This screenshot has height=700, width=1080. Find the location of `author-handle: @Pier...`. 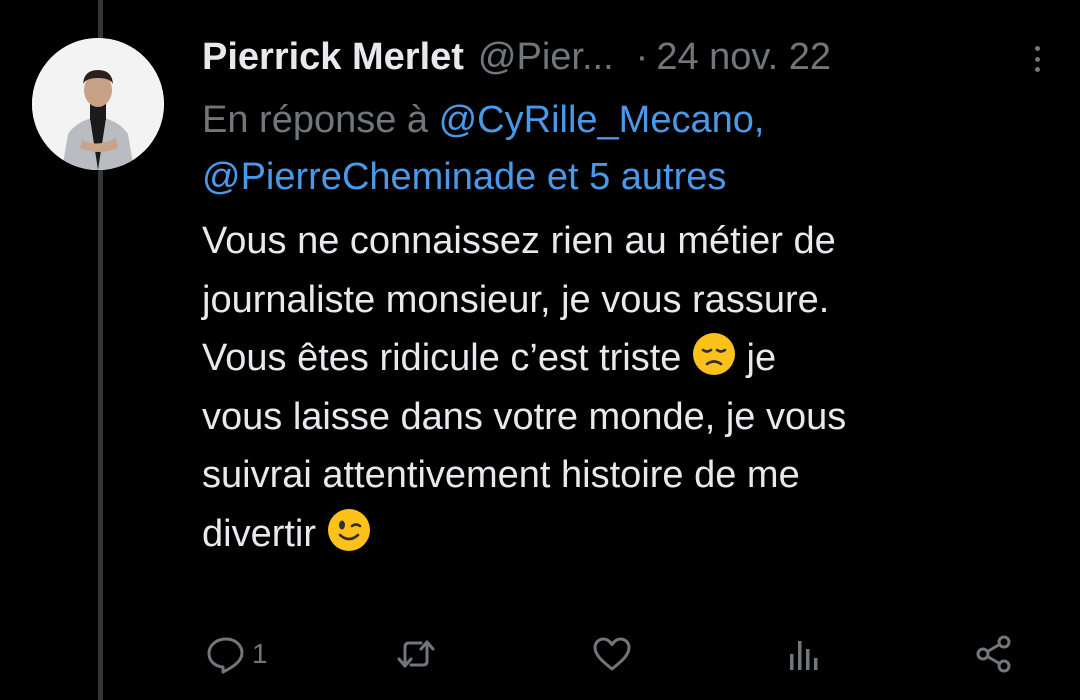

author-handle: @Pier... is located at coordinates (546, 57).